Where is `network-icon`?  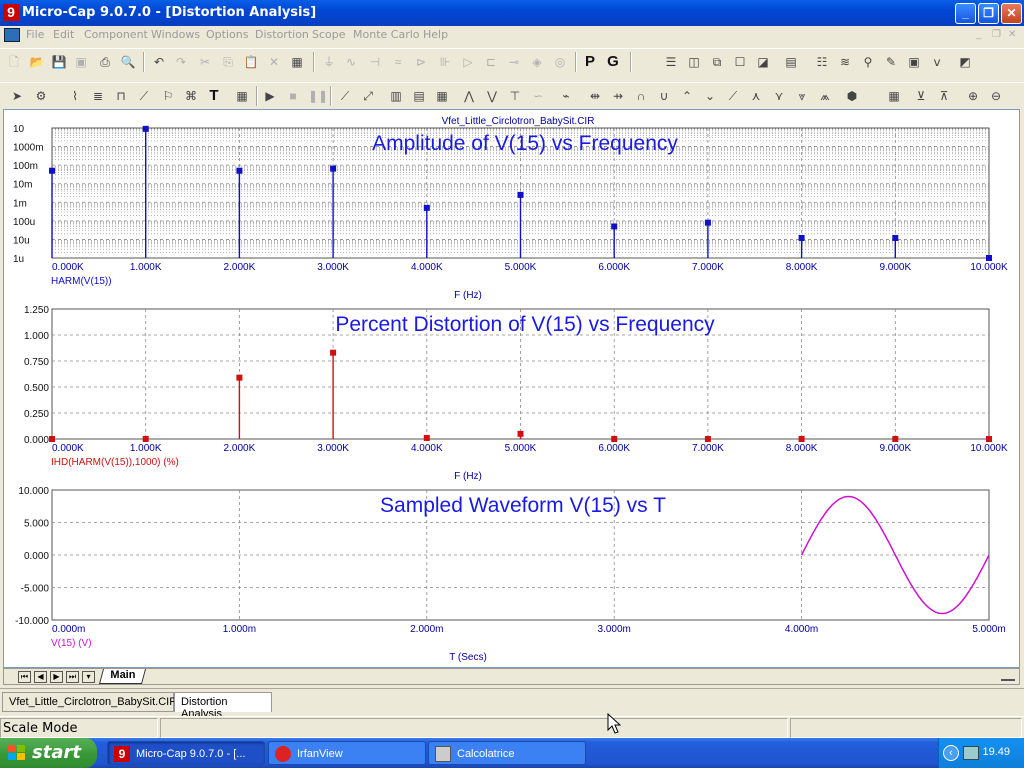
network-icon is located at coordinates (971, 753).